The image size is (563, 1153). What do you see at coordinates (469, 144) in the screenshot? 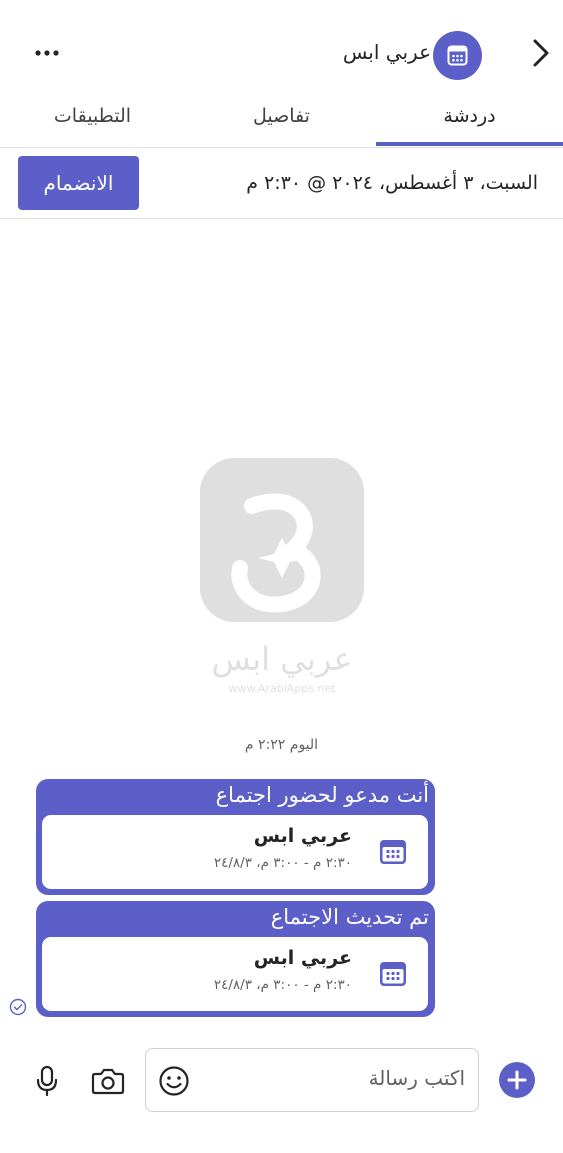
I see `active-tab-indicator` at bounding box center [469, 144].